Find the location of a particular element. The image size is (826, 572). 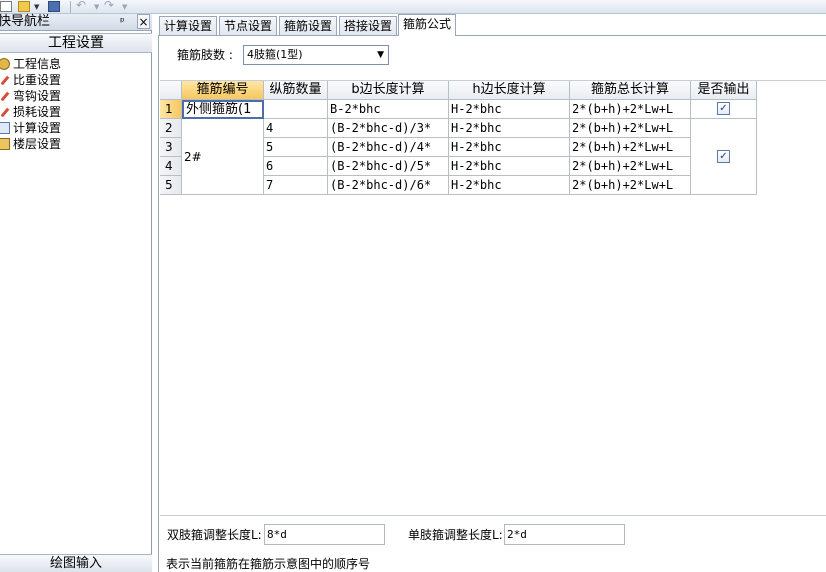

nav-item-calc-settings: 计算设置 is located at coordinates (76, 128).